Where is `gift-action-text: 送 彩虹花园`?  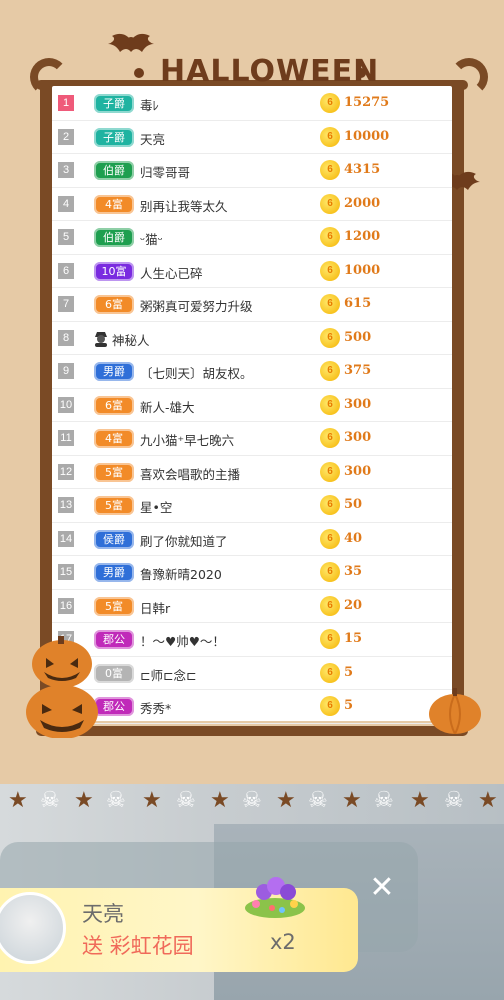 gift-action-text: 送 彩虹花园 is located at coordinates (138, 946).